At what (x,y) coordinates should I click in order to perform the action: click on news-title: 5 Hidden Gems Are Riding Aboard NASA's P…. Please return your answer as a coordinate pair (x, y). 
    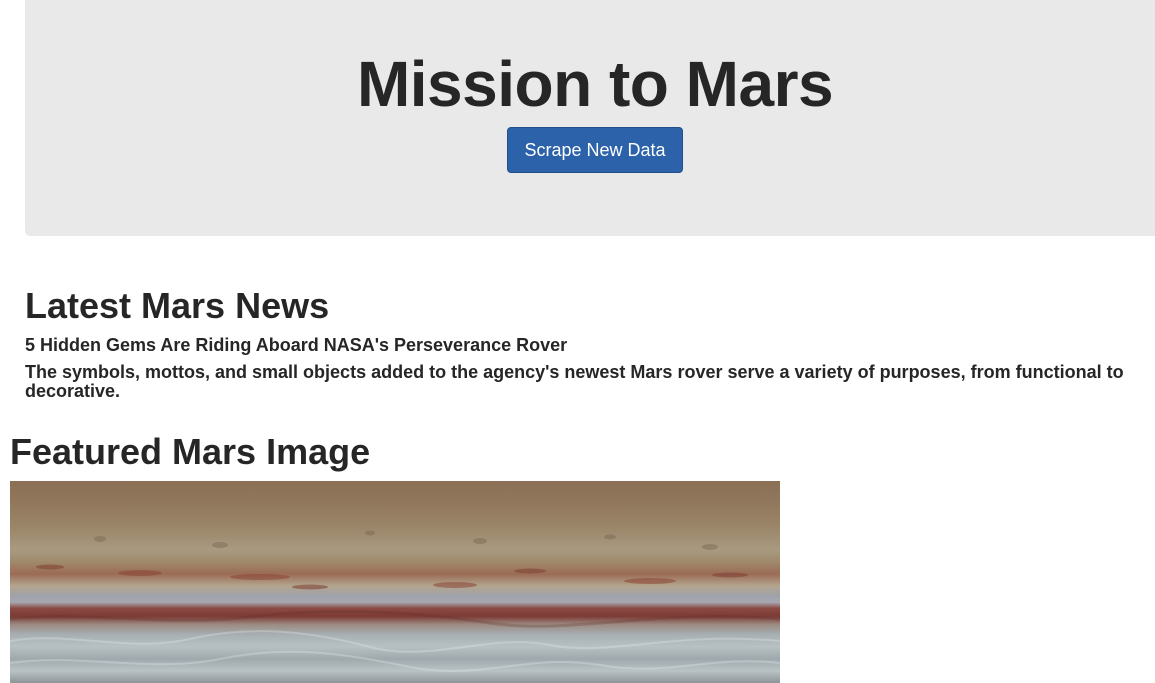
    Looking at the image, I should click on (296, 345).